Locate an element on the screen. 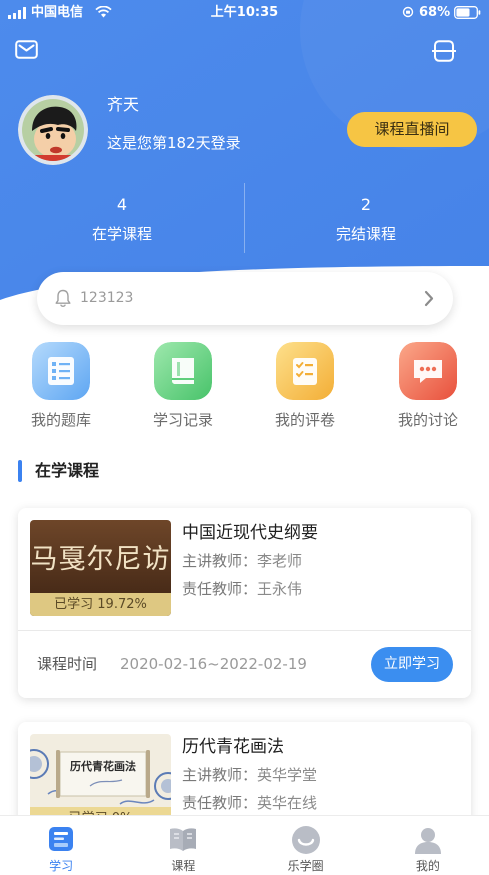  discussion-chat-icon is located at coordinates (428, 371).